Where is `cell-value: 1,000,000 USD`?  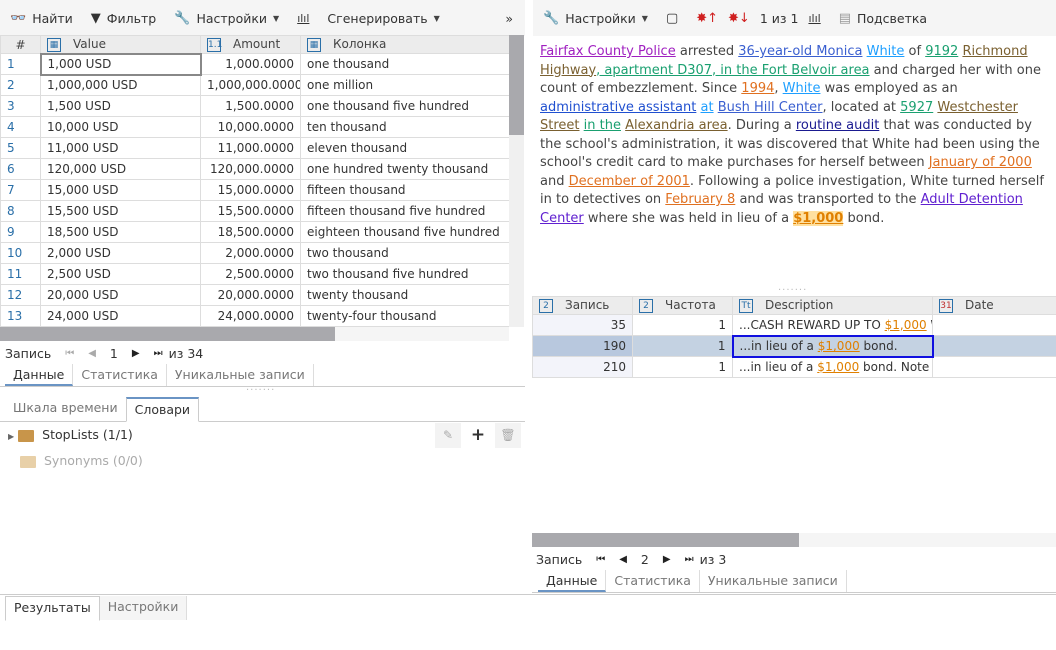 cell-value: 1,000,000 USD is located at coordinates (120, 85).